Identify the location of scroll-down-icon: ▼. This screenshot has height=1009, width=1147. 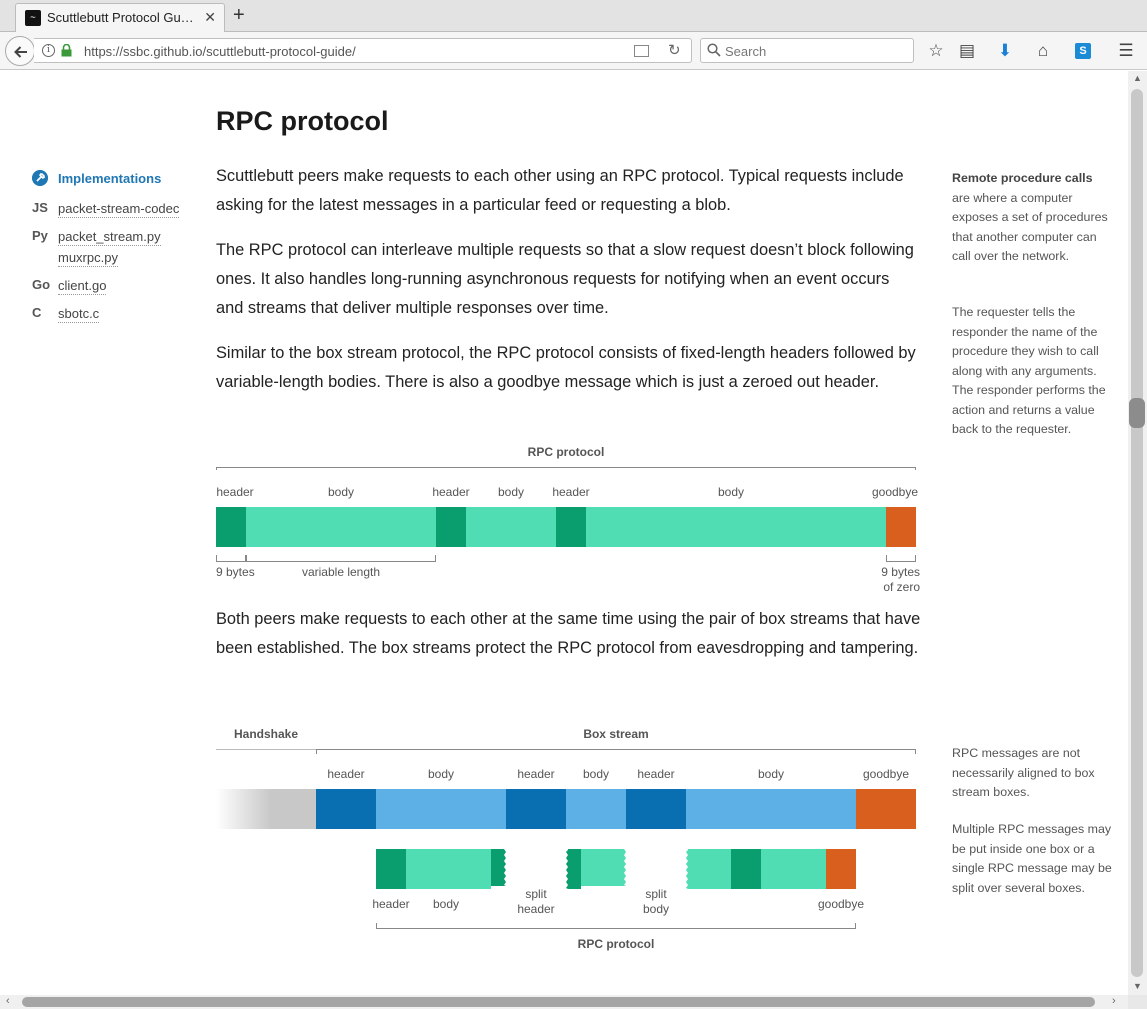
(1137, 986).